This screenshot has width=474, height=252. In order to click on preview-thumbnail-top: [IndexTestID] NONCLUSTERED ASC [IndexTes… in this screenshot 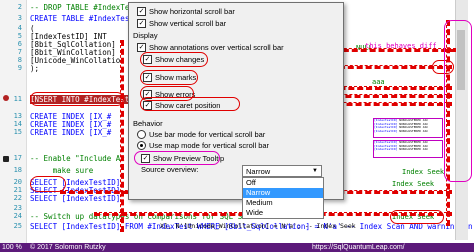, I will do `click(408, 128)`.